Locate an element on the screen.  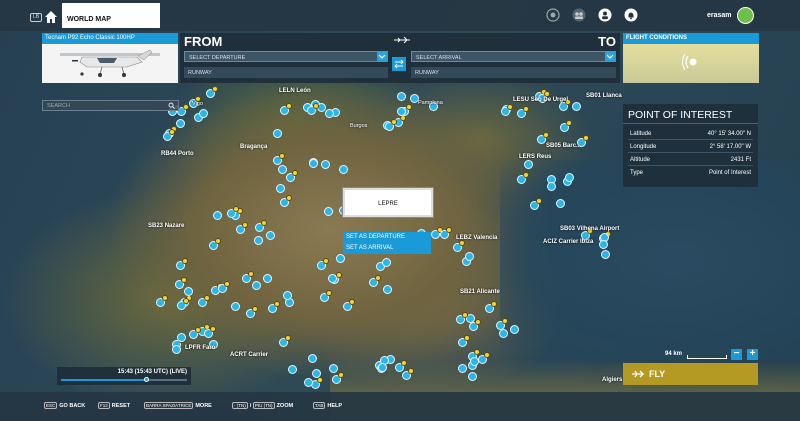
plane-icon is located at coordinates (638, 374).